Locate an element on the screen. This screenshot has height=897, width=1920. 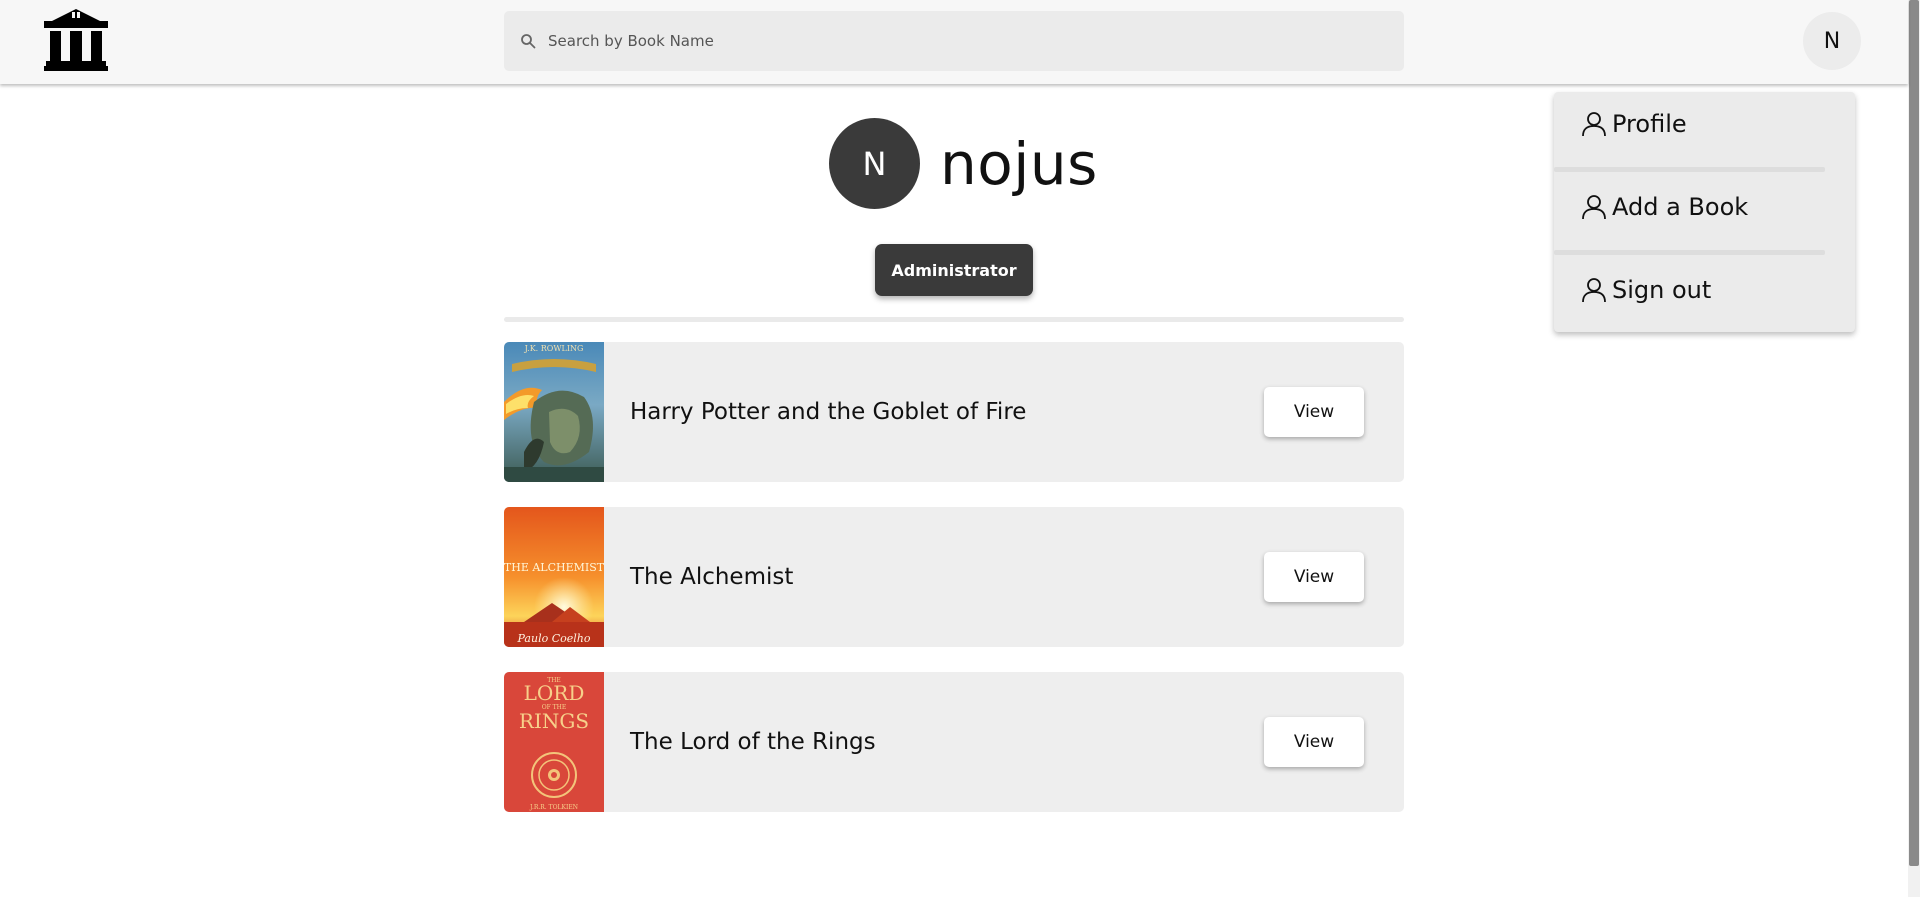
top-header: N is located at coordinates (954, 42).